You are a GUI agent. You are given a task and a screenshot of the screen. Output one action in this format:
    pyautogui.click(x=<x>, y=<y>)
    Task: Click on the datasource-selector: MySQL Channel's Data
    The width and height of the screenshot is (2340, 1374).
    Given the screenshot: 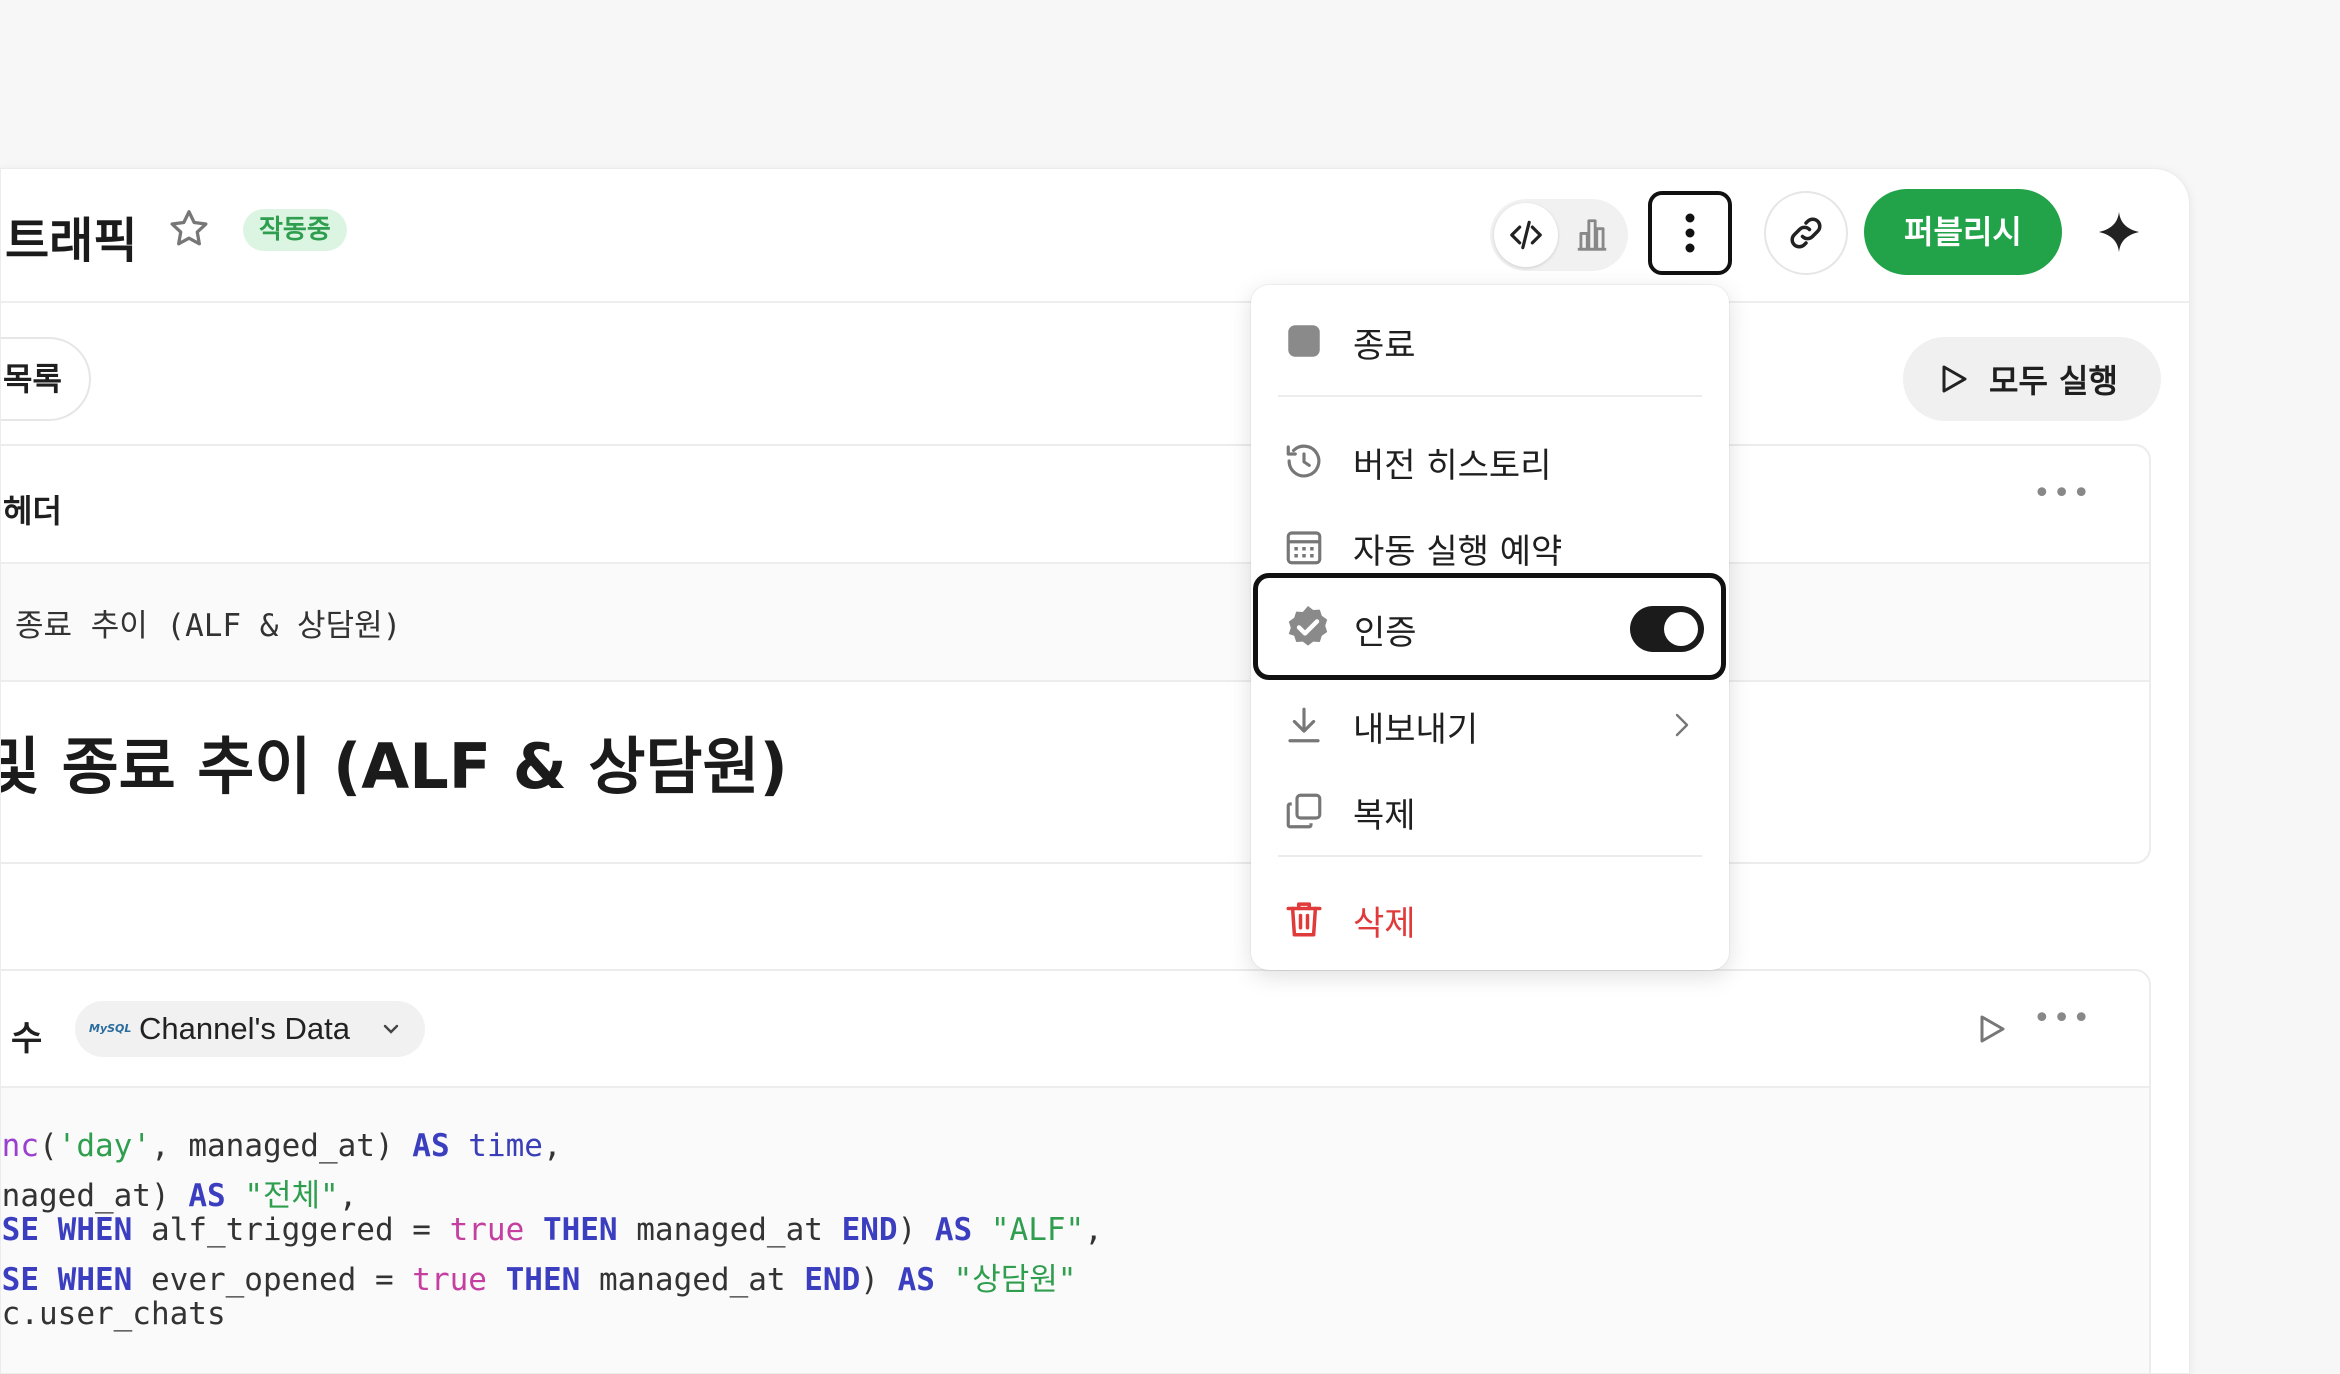 What is the action you would take?
    pyautogui.click(x=250, y=1029)
    